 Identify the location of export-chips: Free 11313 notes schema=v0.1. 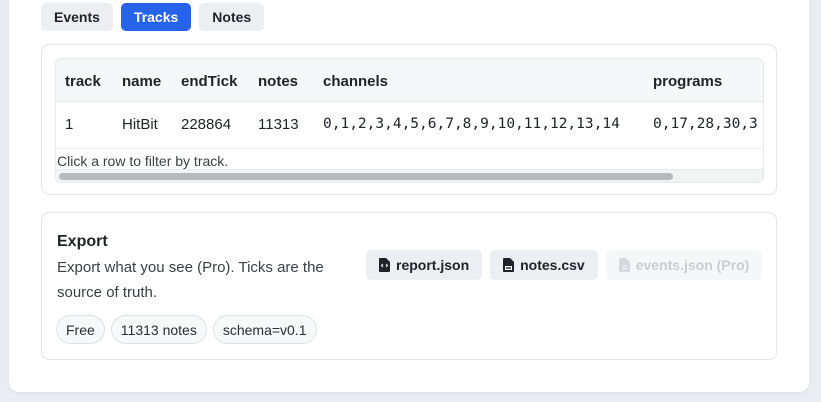
(186, 329).